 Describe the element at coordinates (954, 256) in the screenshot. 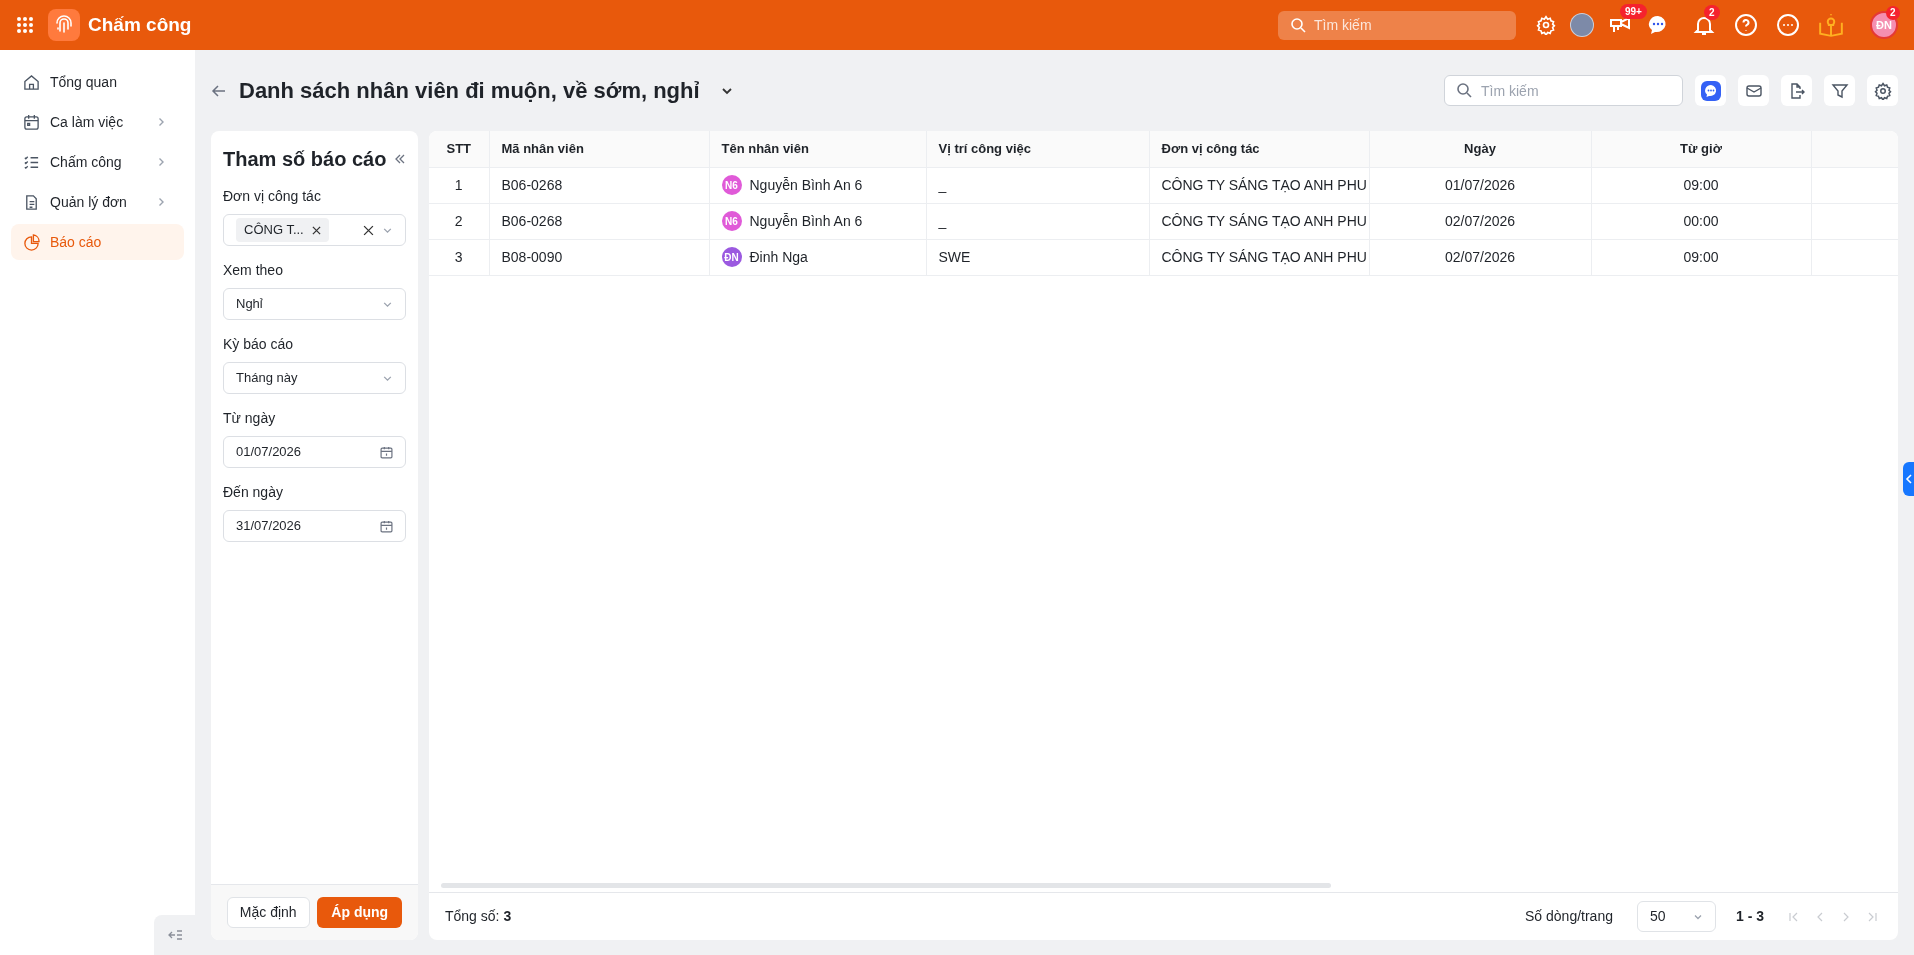

I see `table-cell: SWE` at that location.